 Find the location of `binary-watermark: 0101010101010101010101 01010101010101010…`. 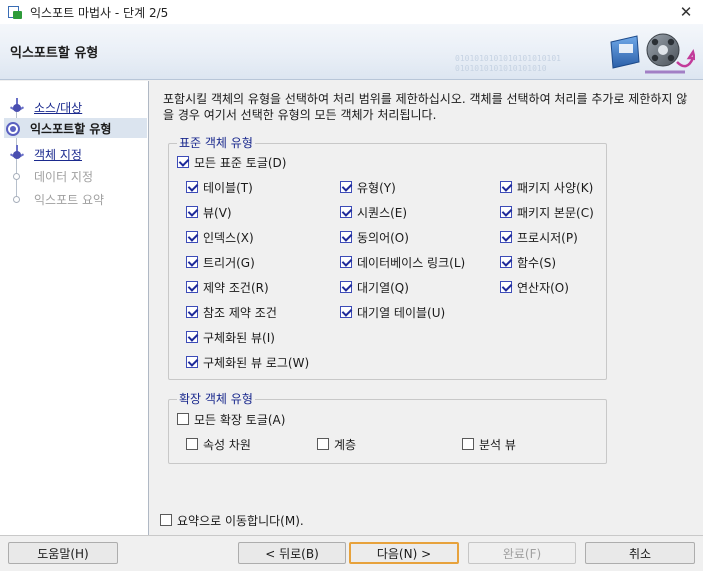

binary-watermark: 0101010101010101010101 01010101010101010… is located at coordinates (508, 63).